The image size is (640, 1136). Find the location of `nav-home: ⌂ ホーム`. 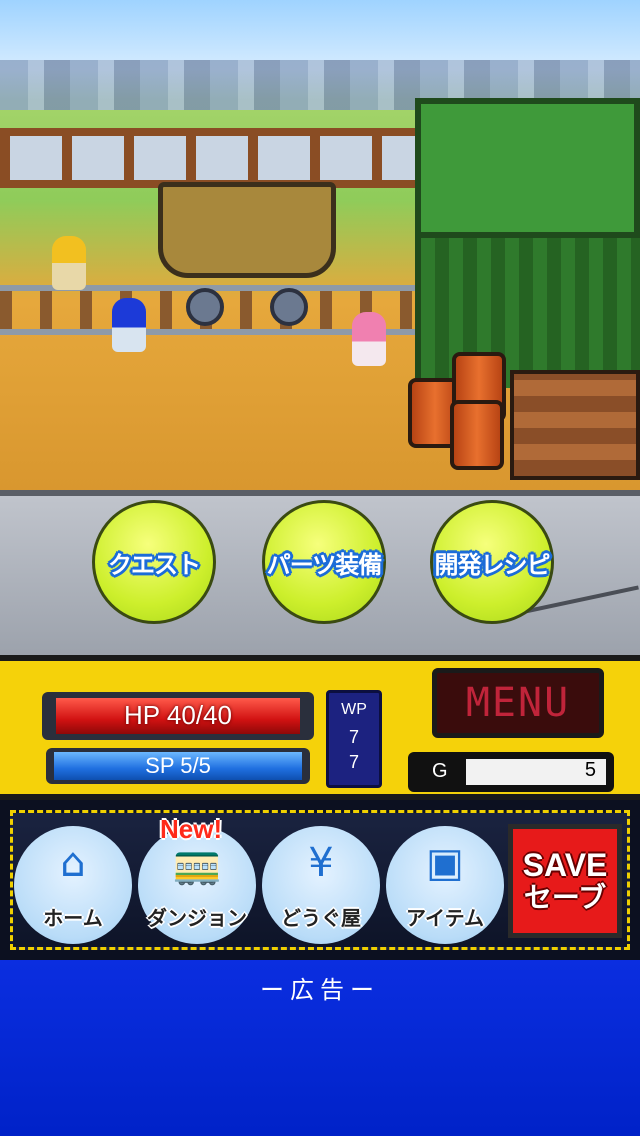

nav-home: ⌂ ホーム is located at coordinates (73, 885).